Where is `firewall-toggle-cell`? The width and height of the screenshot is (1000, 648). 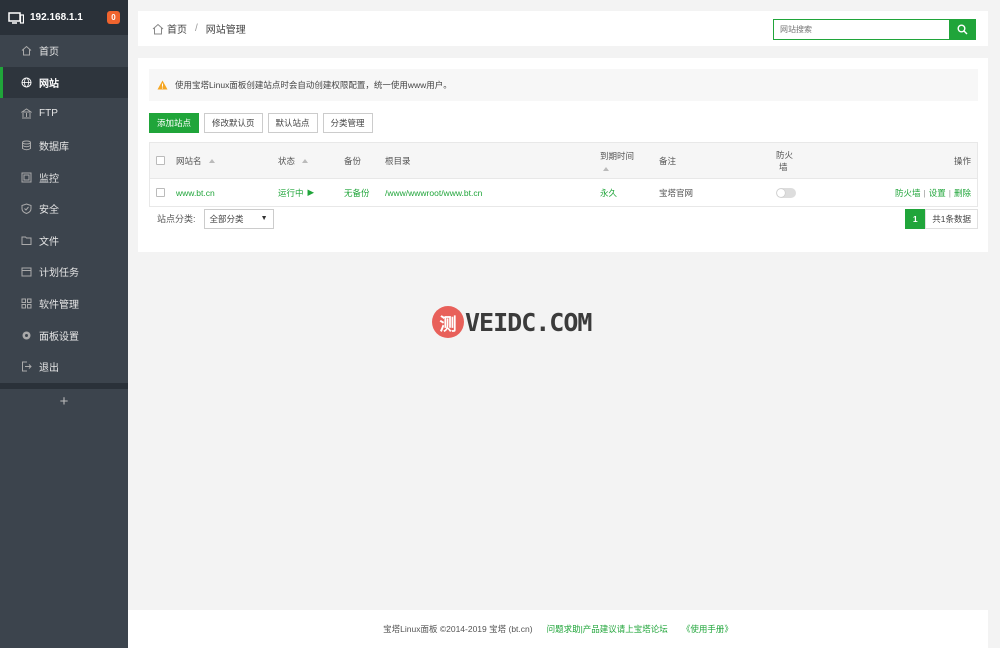 firewall-toggle-cell is located at coordinates (786, 192).